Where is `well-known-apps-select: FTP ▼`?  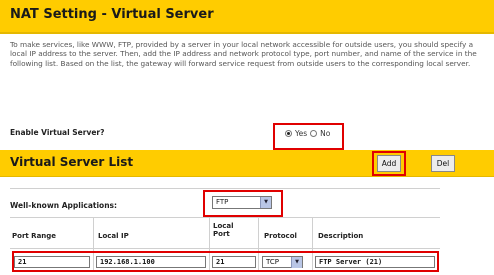
well-known-apps-select: FTP ▼ is located at coordinates (242, 202).